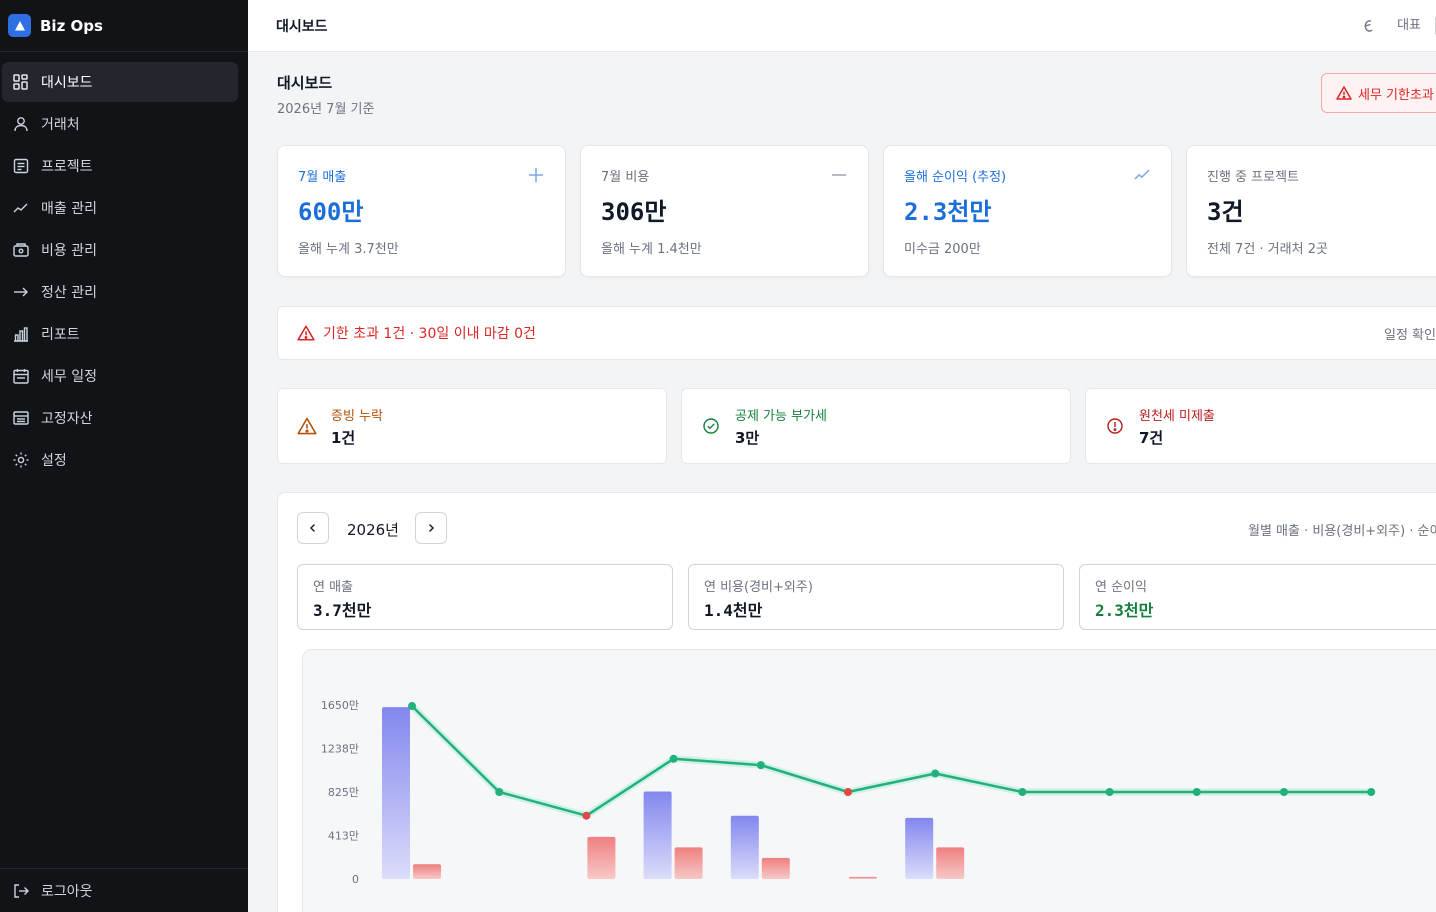 Image resolution: width=1436 pixels, height=912 pixels. I want to click on document-icon, so click(21, 166).